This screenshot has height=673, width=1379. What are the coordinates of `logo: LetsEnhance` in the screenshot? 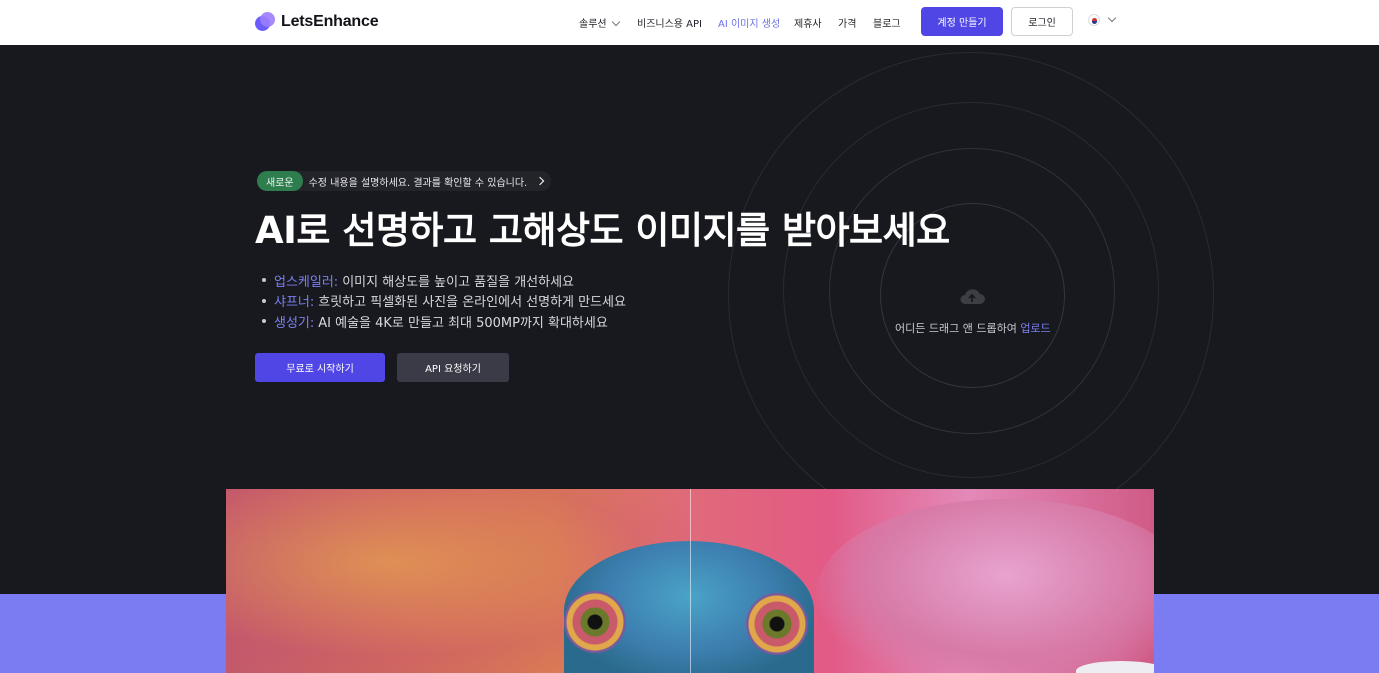 It's located at (317, 22).